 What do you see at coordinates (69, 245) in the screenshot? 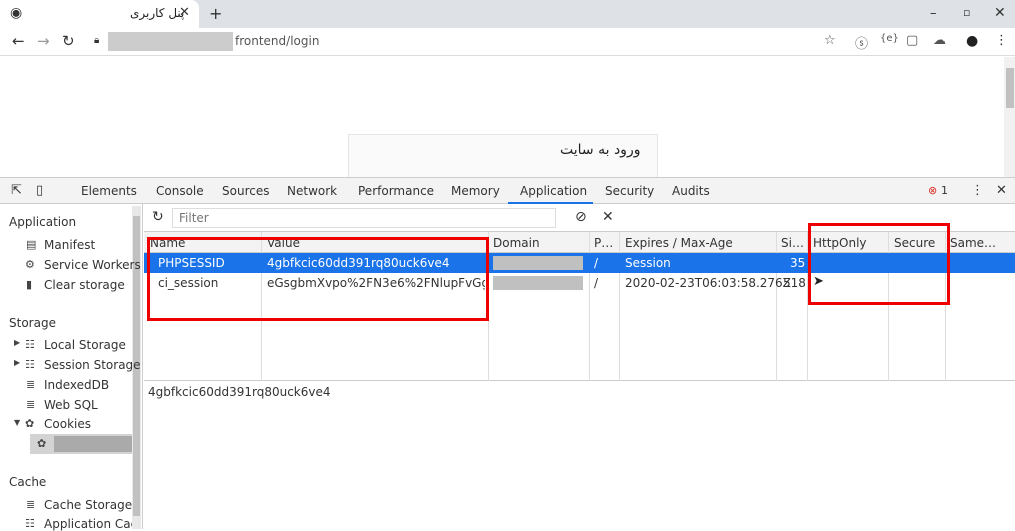
I see `sidebar-item-manifest: Manifest` at bounding box center [69, 245].